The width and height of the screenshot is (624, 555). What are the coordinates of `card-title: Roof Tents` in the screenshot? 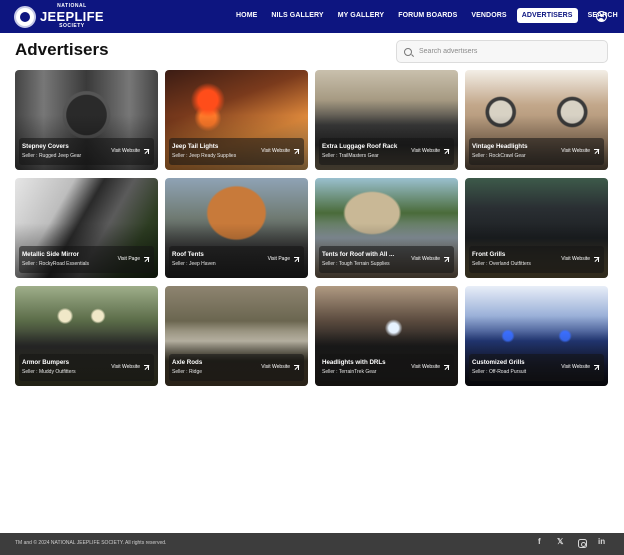 It's located at (188, 254).